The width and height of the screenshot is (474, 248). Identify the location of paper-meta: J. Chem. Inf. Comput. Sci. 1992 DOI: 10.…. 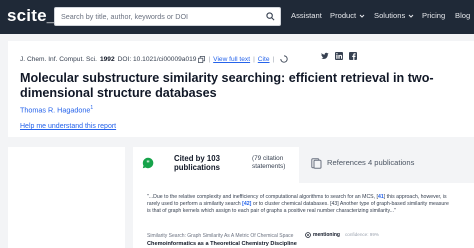
(154, 59).